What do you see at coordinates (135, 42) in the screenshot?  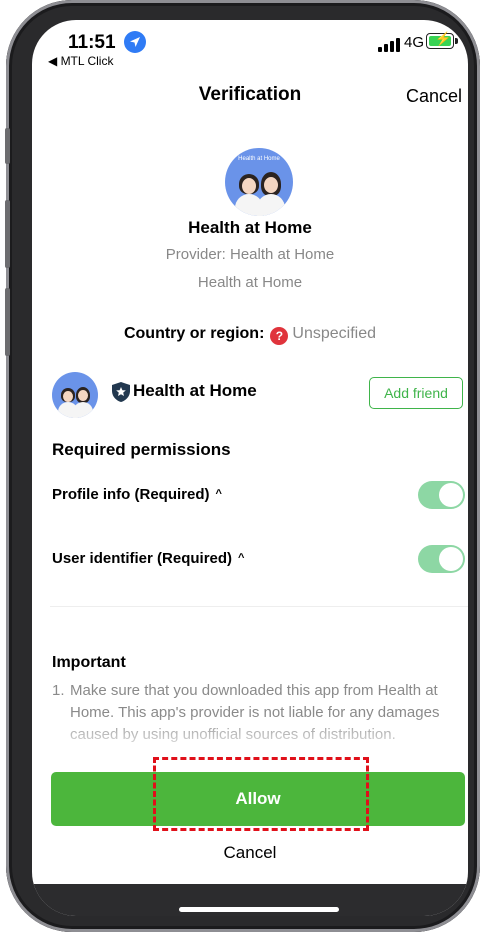 I see `location-arrow-icon` at bounding box center [135, 42].